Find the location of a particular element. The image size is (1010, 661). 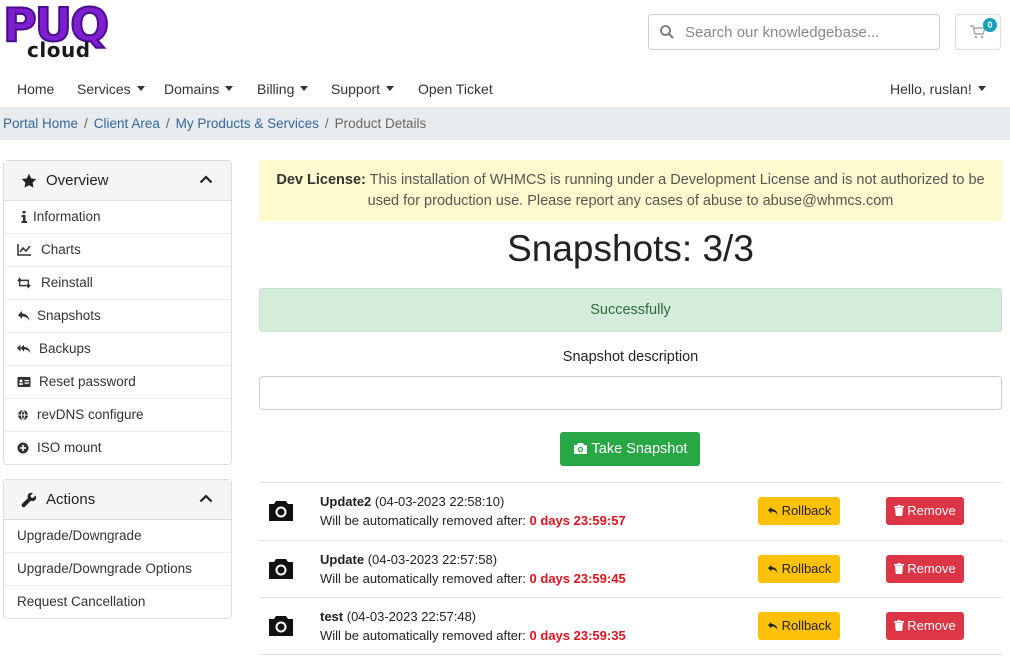

snapshot-description-input is located at coordinates (630, 393).